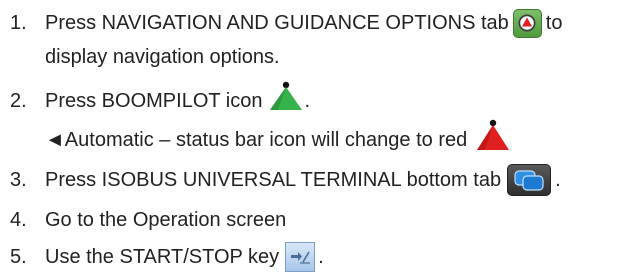 The width and height of the screenshot is (624, 279). What do you see at coordinates (300, 257) in the screenshot?
I see `start-stop-key-icon` at bounding box center [300, 257].